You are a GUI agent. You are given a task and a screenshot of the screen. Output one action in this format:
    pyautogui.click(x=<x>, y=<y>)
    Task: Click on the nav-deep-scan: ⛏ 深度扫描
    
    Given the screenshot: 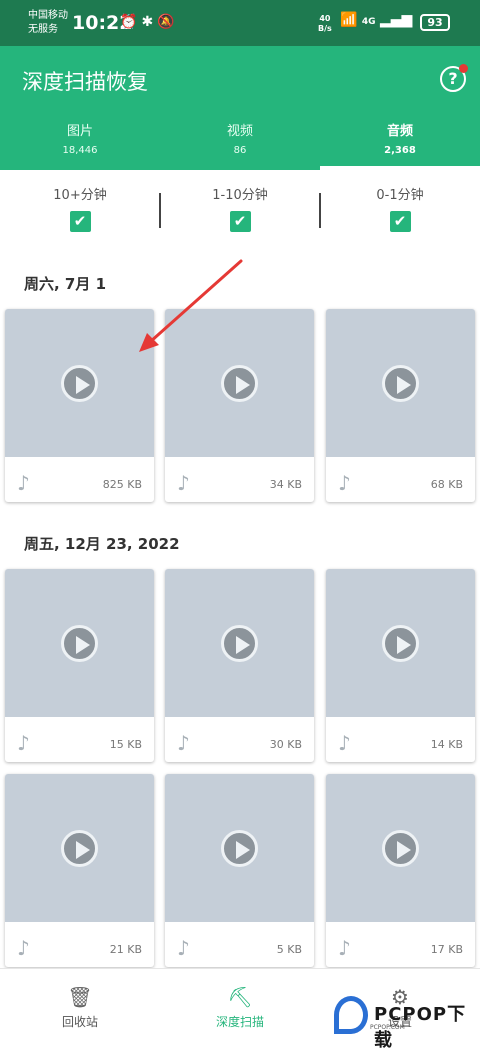 What is the action you would take?
    pyautogui.click(x=240, y=1007)
    